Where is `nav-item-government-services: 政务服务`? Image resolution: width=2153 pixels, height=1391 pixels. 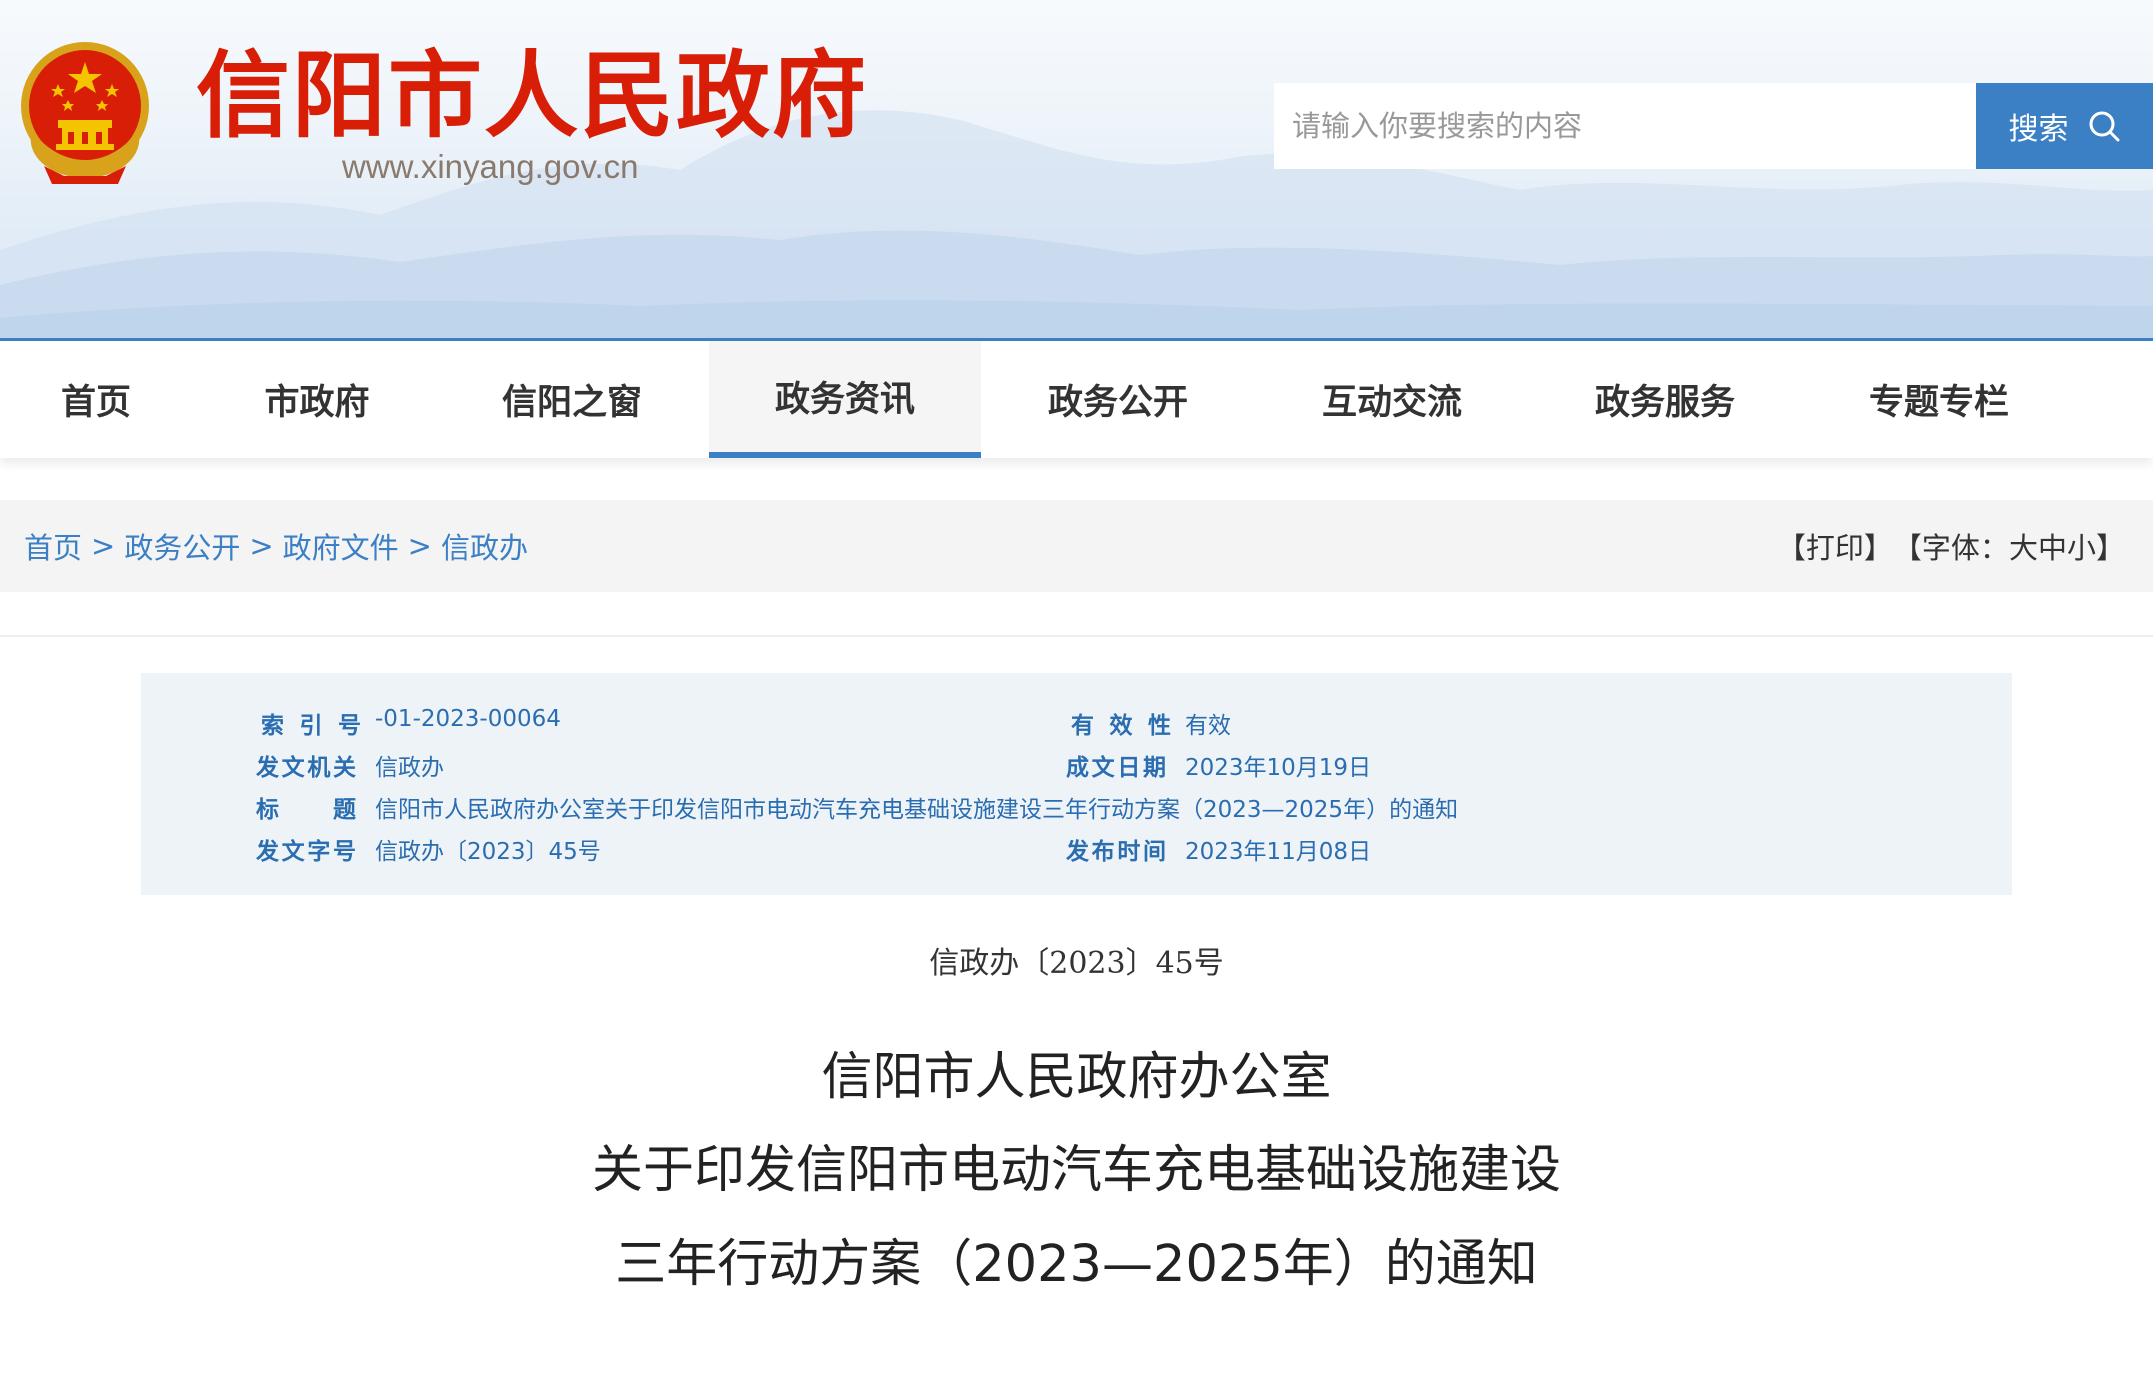
nav-item-government-services: 政务服务 is located at coordinates (1665, 399).